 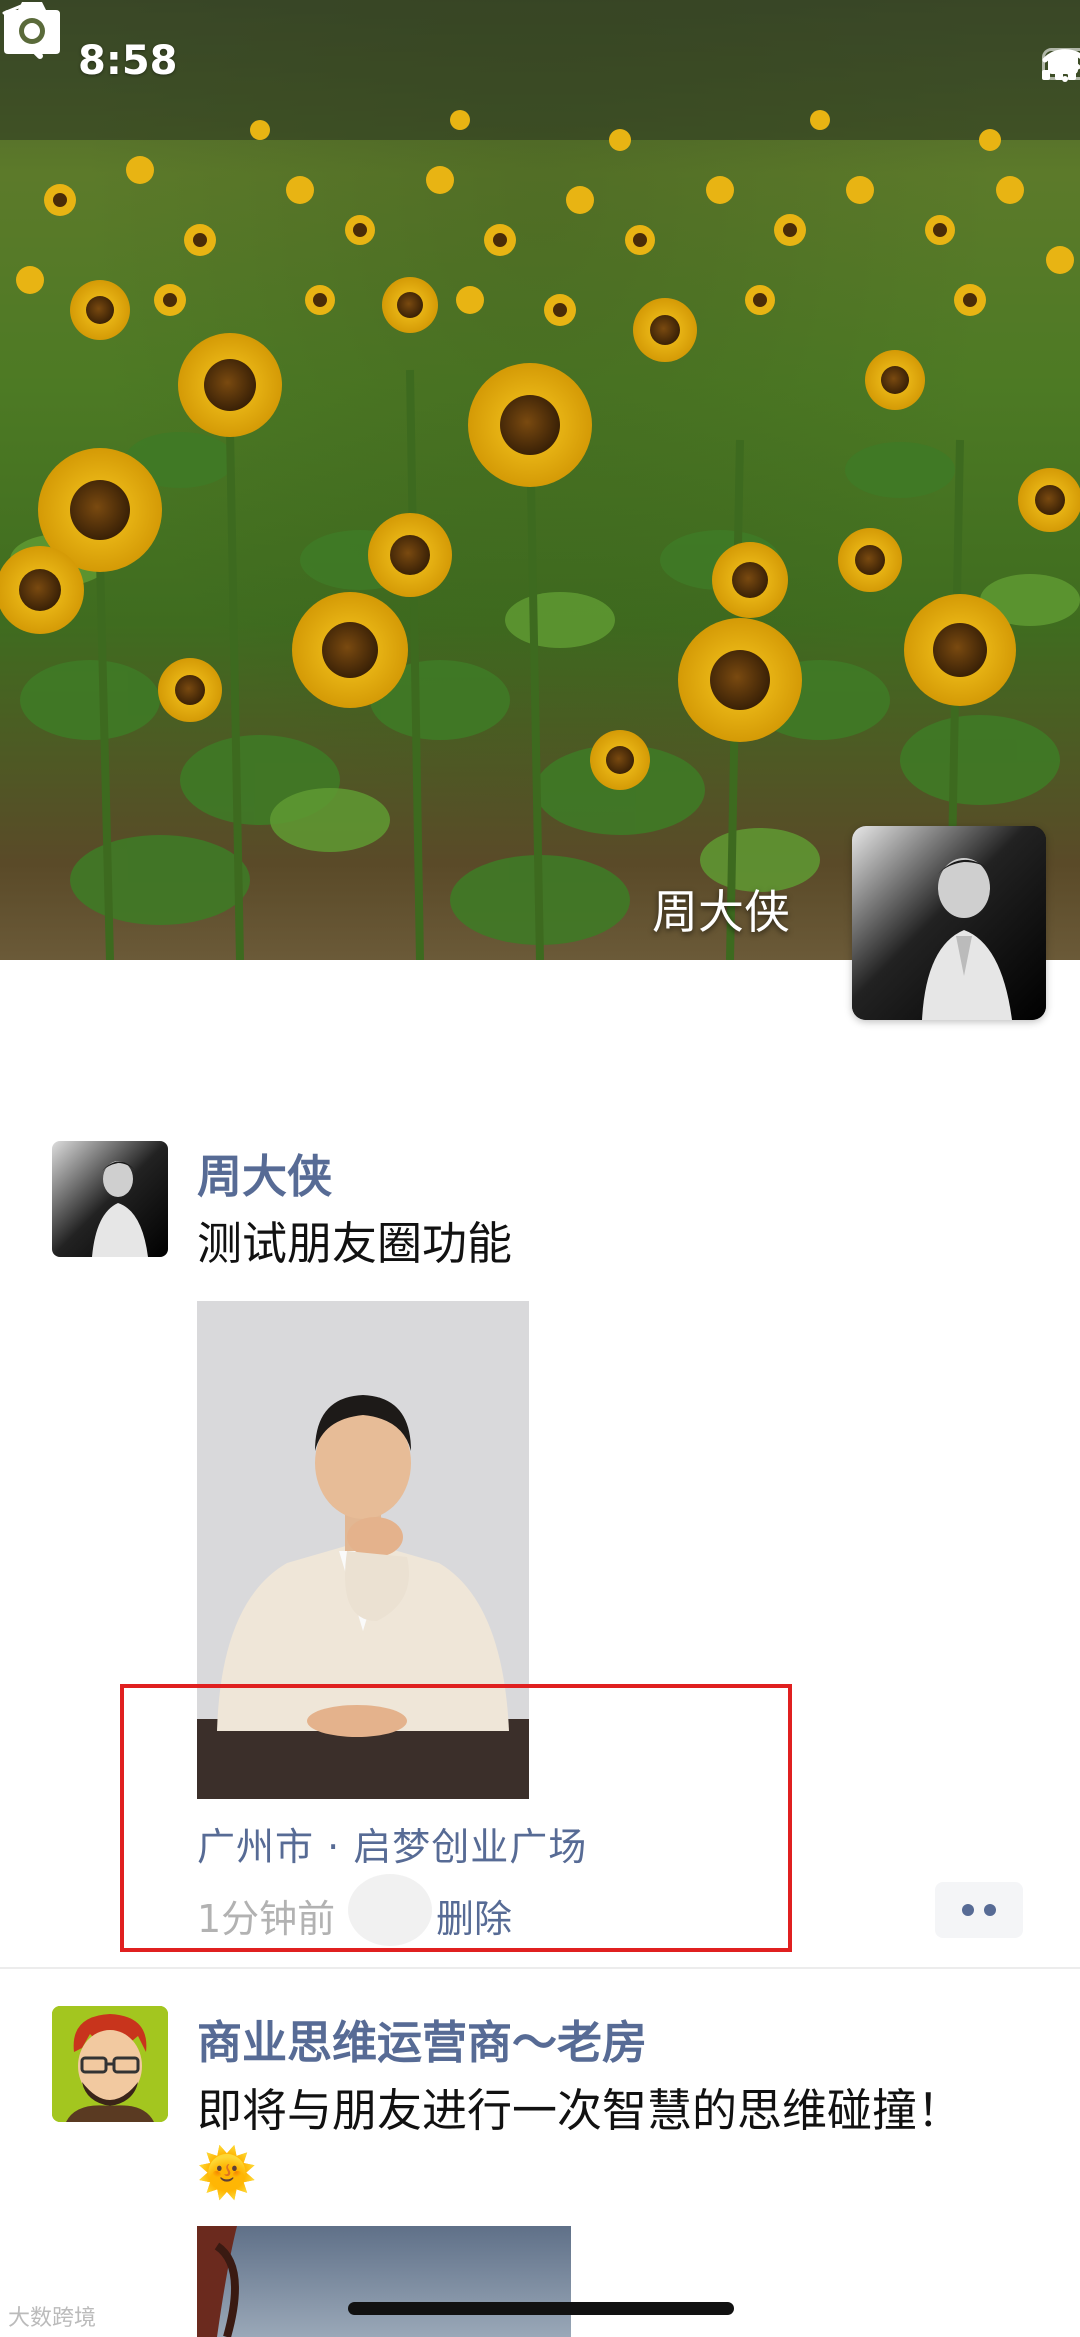 I want to click on author-avatar-image, so click(x=110, y=1199).